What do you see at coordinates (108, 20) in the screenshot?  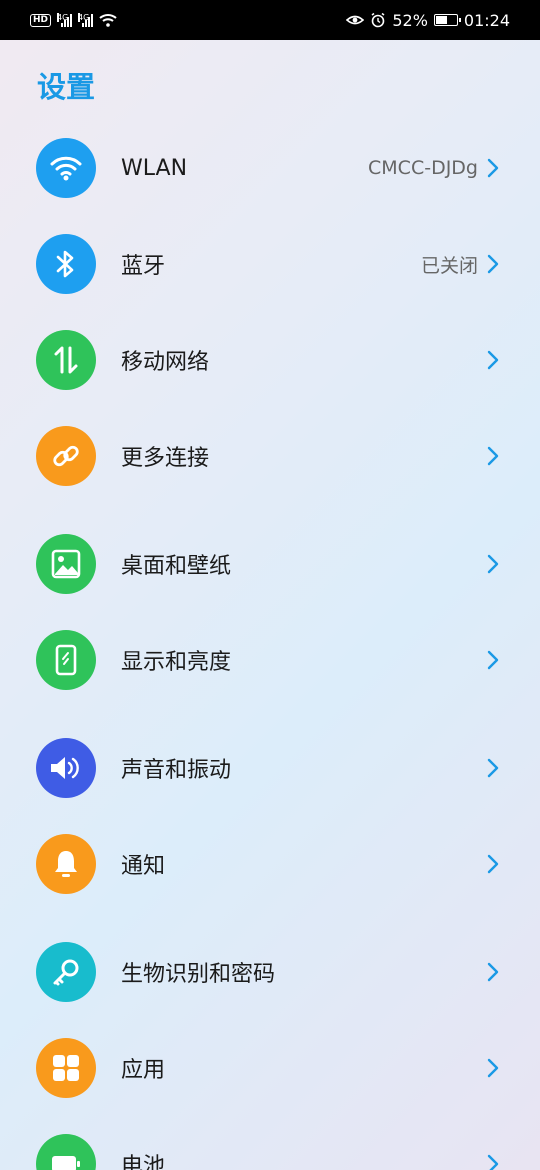 I see `wifi-status-icon` at bounding box center [108, 20].